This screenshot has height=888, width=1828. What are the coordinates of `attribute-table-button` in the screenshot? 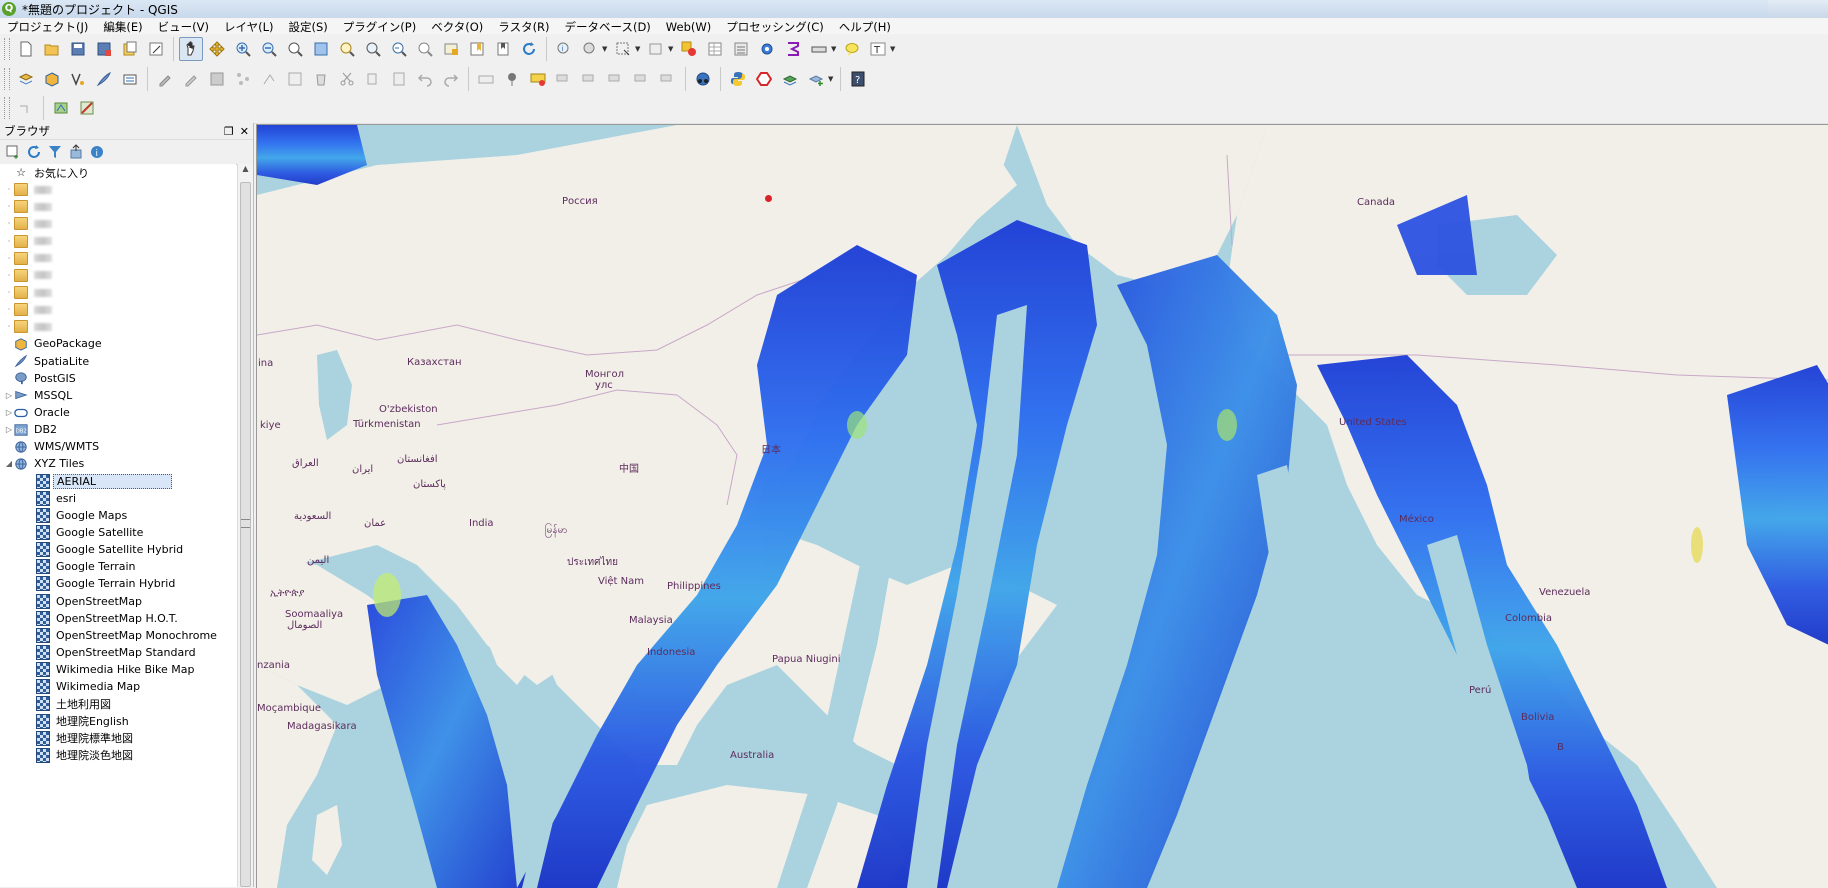 It's located at (715, 49).